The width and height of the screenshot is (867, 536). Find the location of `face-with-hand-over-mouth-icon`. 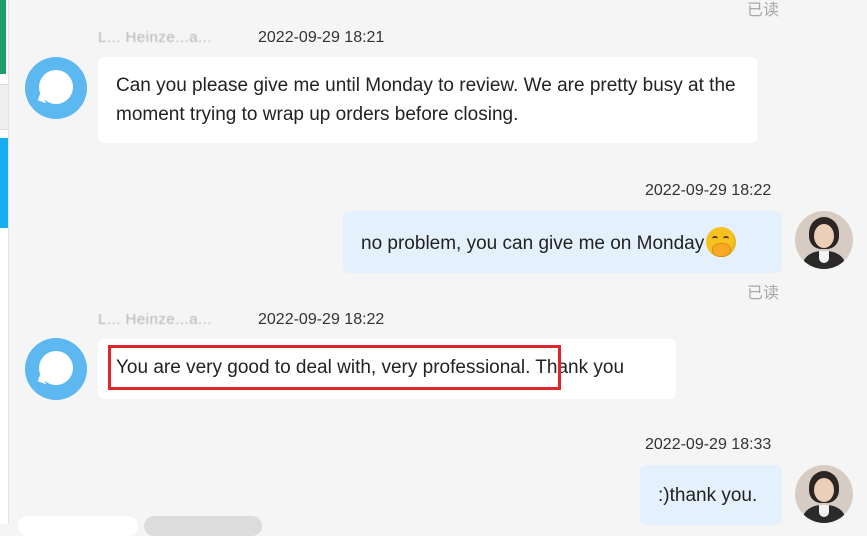

face-with-hand-over-mouth-icon is located at coordinates (721, 242).